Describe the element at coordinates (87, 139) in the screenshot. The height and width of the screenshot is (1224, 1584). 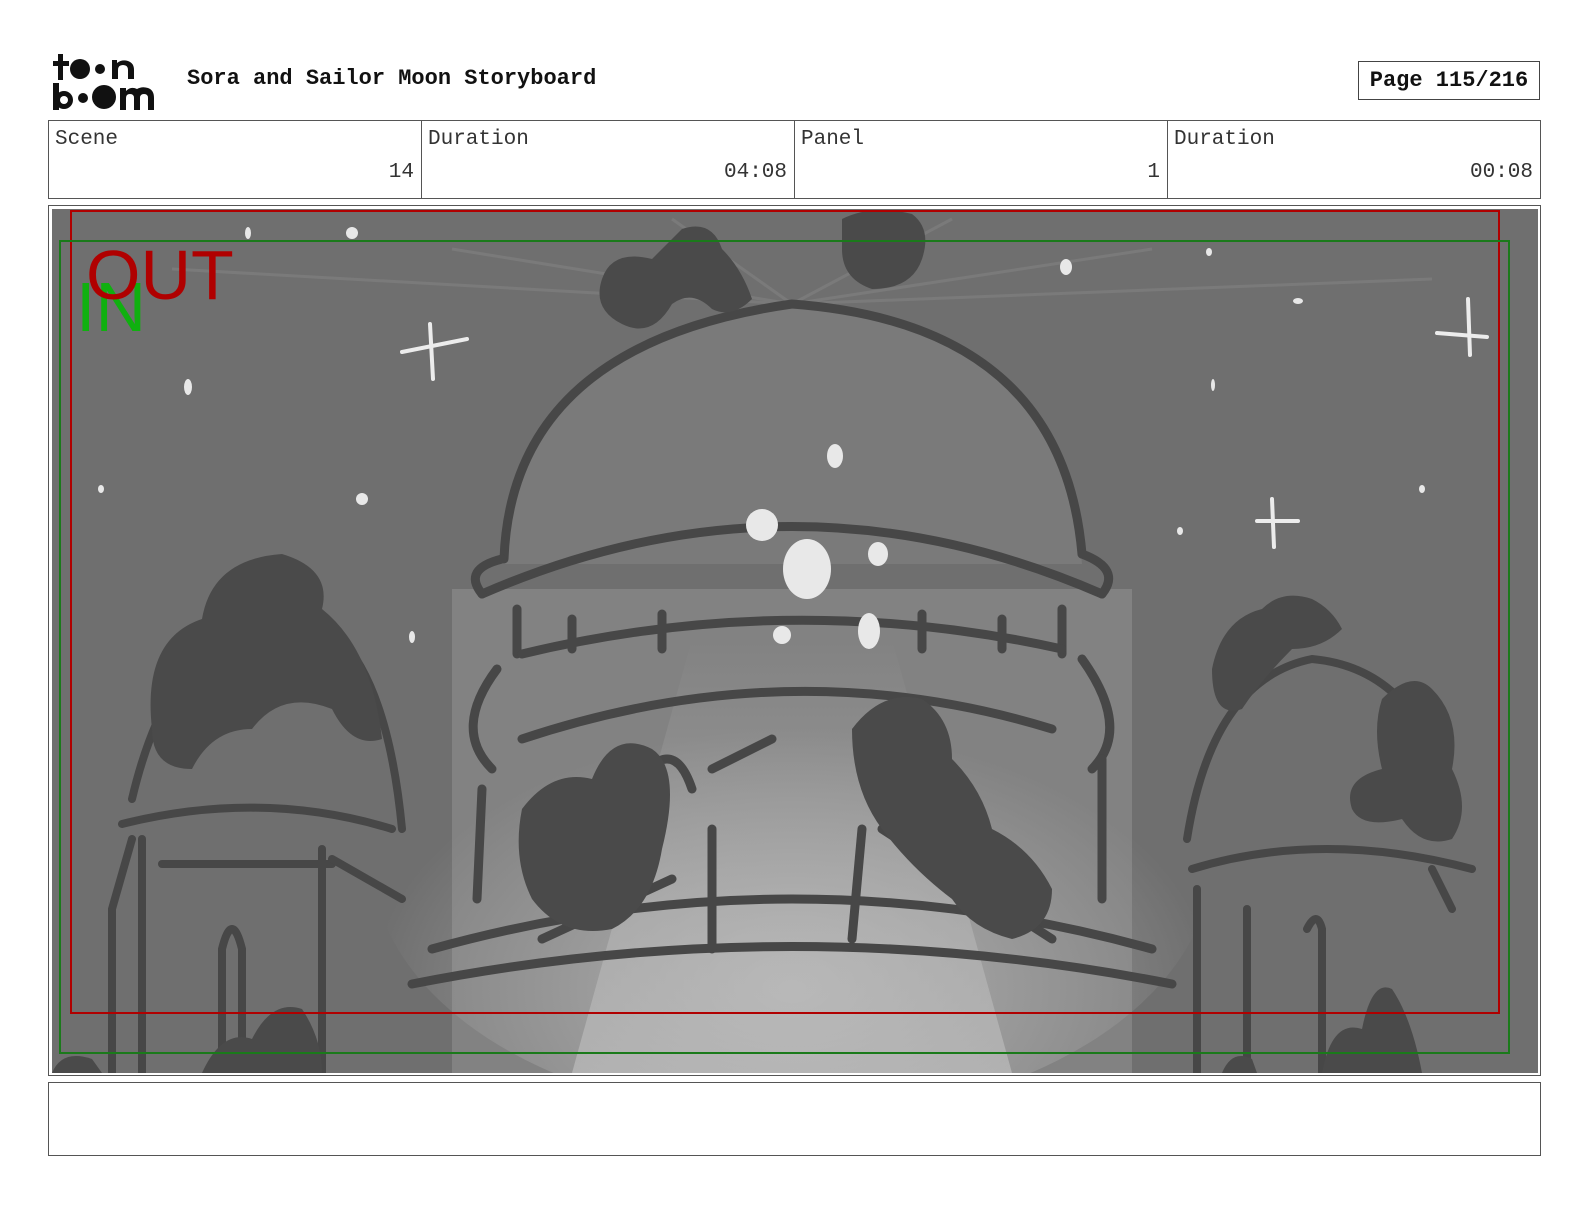
I see `scene-label: Scene` at that location.